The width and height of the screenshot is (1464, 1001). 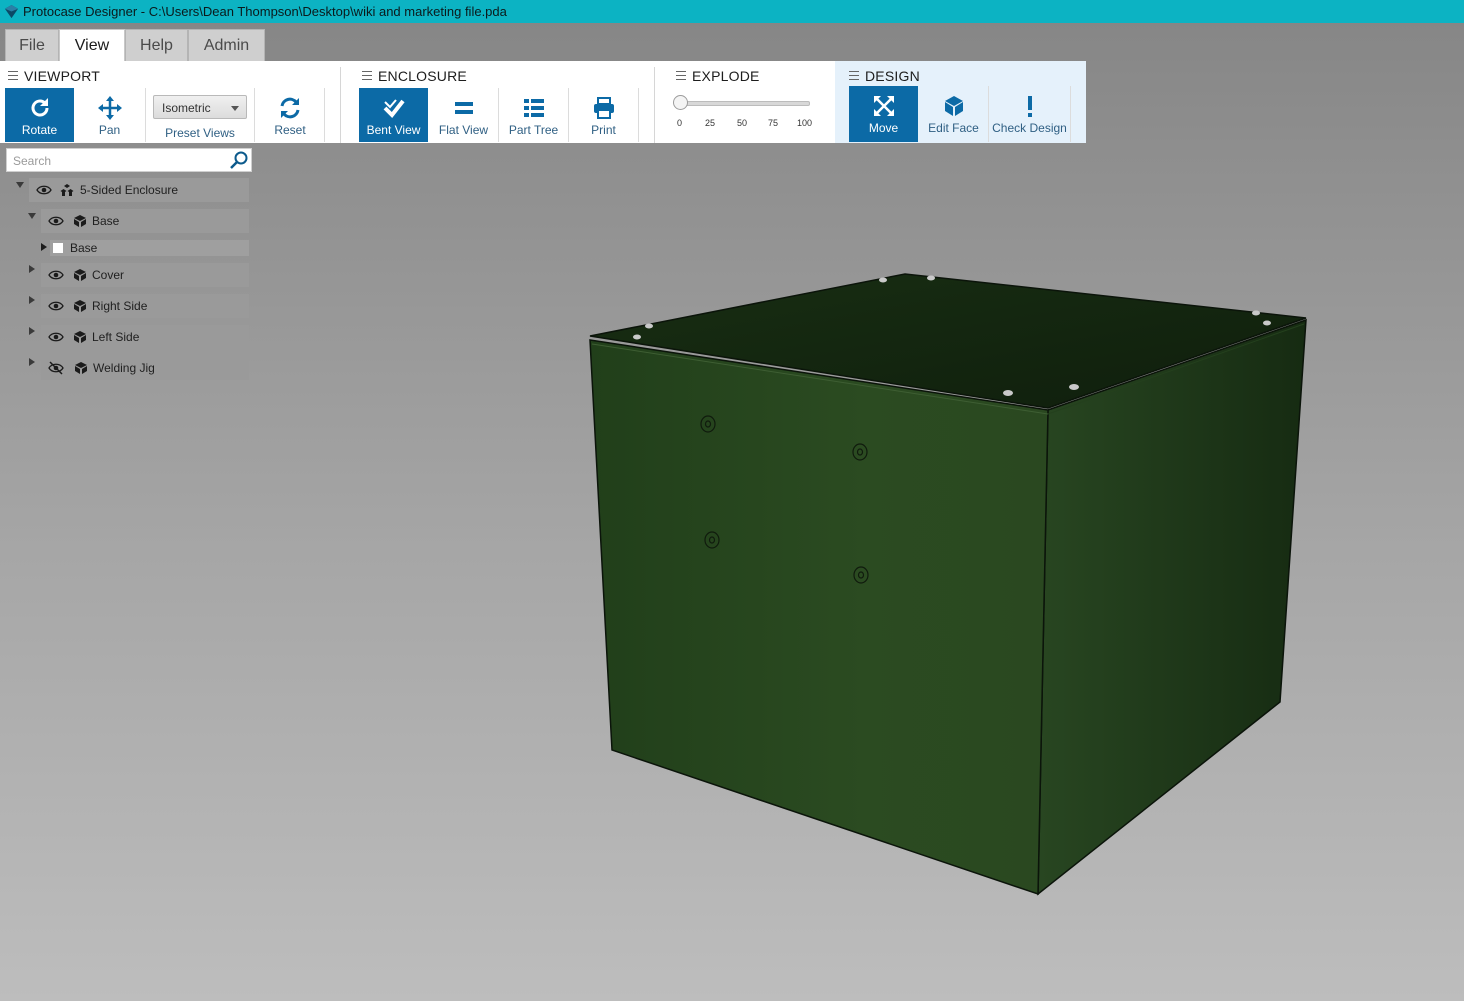 What do you see at coordinates (116, 337) in the screenshot?
I see `tree-item-label: Left Side` at bounding box center [116, 337].